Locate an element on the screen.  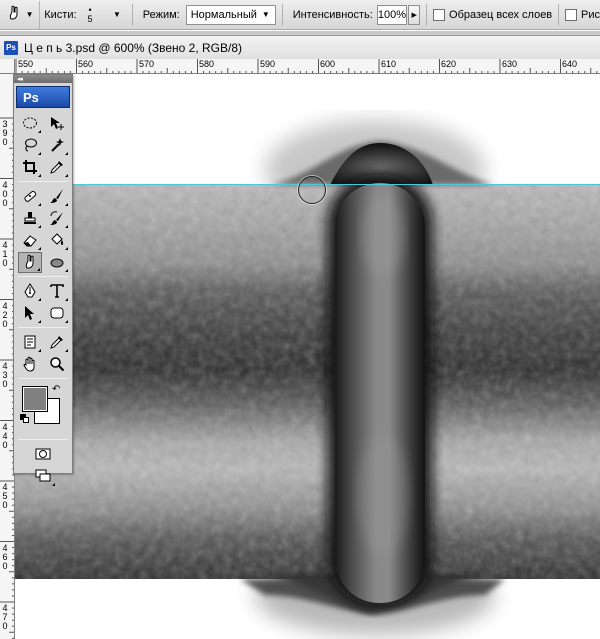
swap-colors-icon: ↶ is located at coordinates (56, 389).